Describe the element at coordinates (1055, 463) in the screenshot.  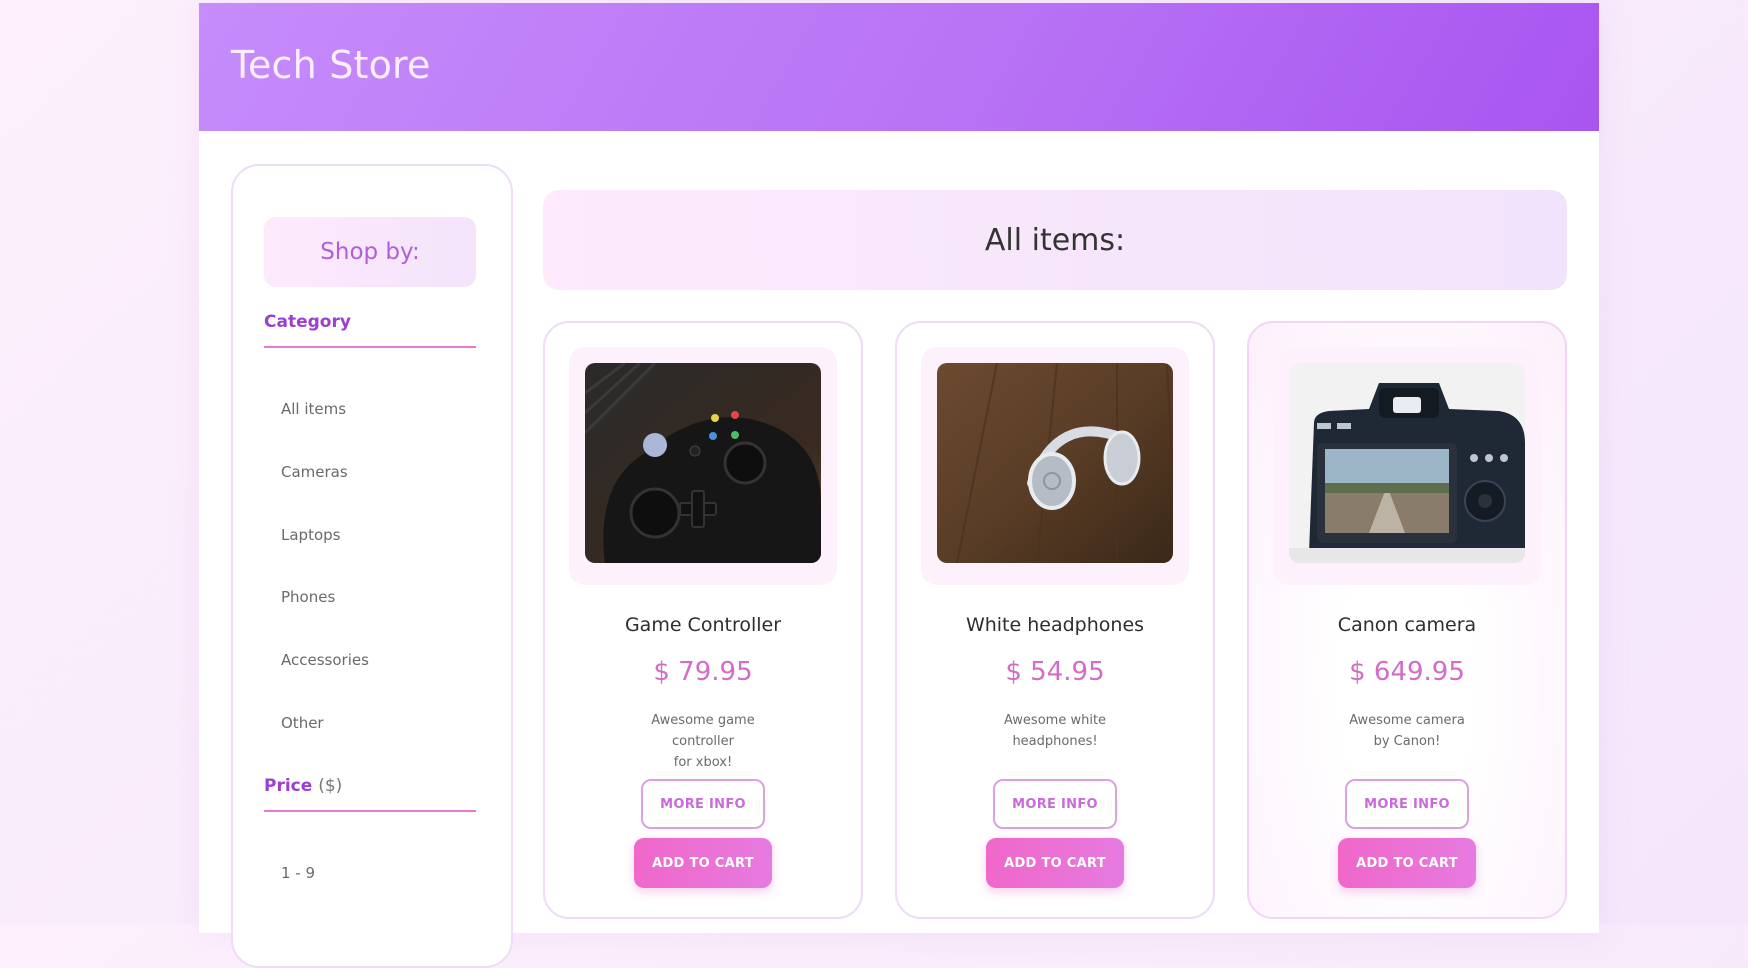
I see `headphones-image` at that location.